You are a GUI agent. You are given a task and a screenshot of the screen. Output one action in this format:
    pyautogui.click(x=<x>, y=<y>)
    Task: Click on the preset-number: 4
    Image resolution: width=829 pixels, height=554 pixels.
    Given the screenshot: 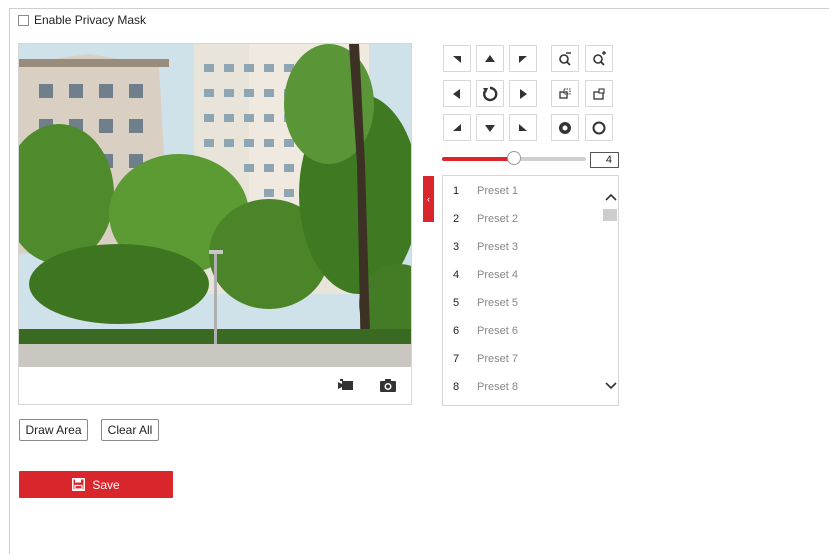 What is the action you would take?
    pyautogui.click(x=456, y=275)
    